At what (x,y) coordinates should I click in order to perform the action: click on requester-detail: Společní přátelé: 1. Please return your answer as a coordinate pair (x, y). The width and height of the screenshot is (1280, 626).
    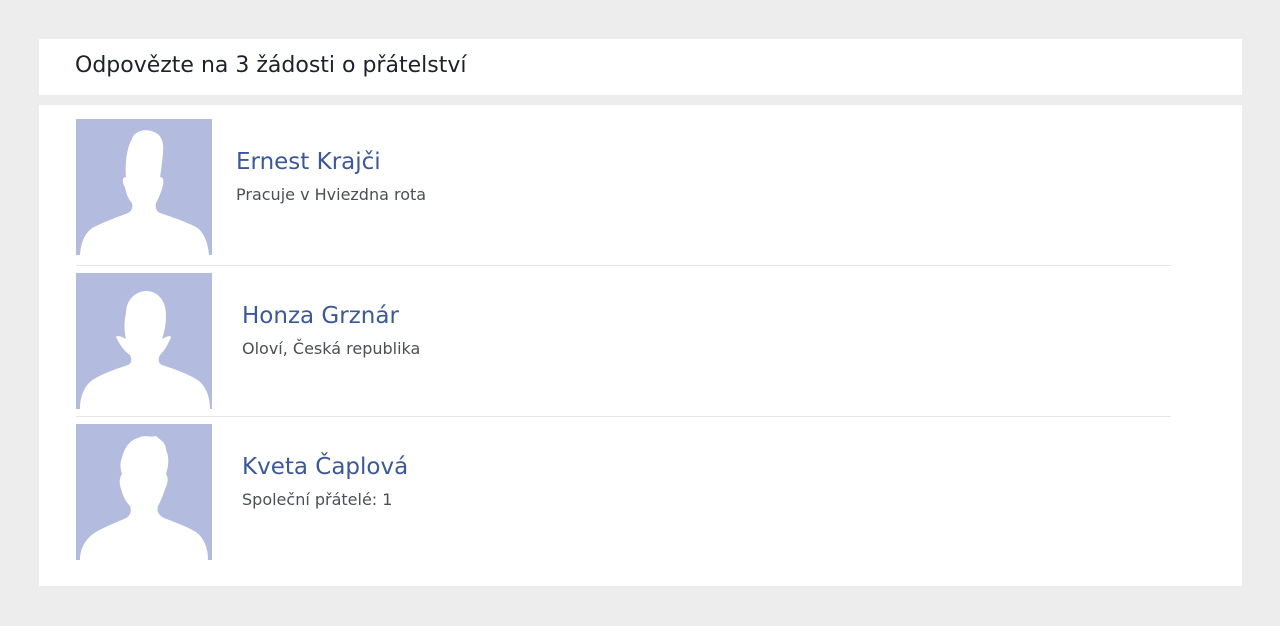
    Looking at the image, I should click on (317, 499).